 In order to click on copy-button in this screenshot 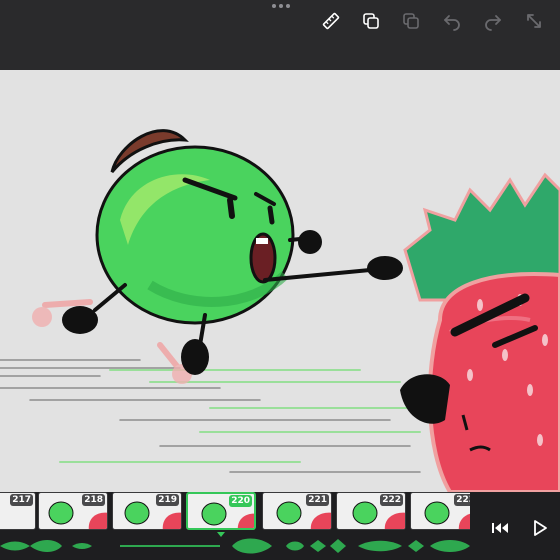, I will do `click(411, 21)`.